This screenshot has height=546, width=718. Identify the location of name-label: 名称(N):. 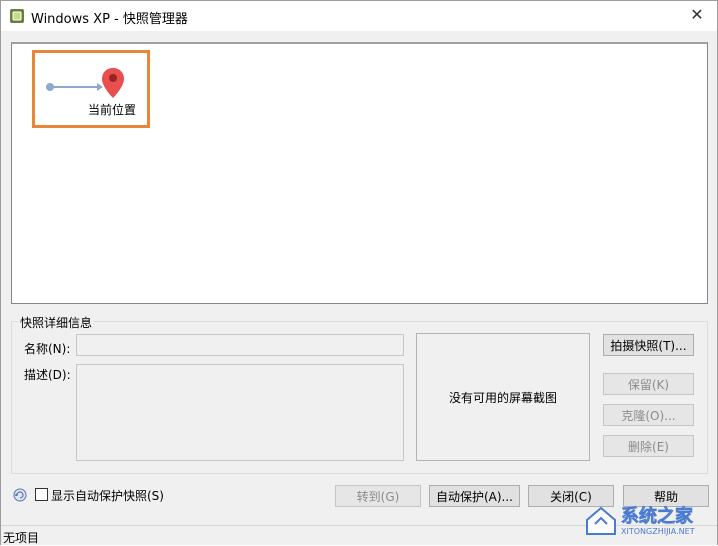
(47, 349).